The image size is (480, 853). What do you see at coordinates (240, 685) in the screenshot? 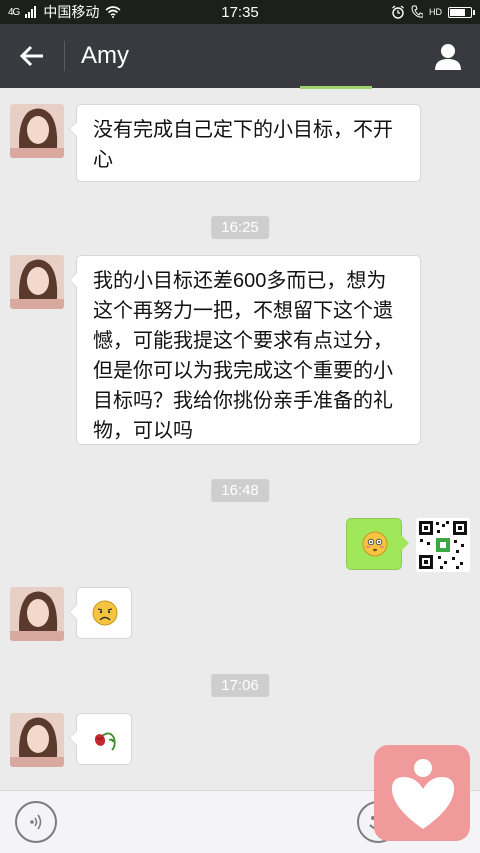
I see `timestamp: 17:06` at bounding box center [240, 685].